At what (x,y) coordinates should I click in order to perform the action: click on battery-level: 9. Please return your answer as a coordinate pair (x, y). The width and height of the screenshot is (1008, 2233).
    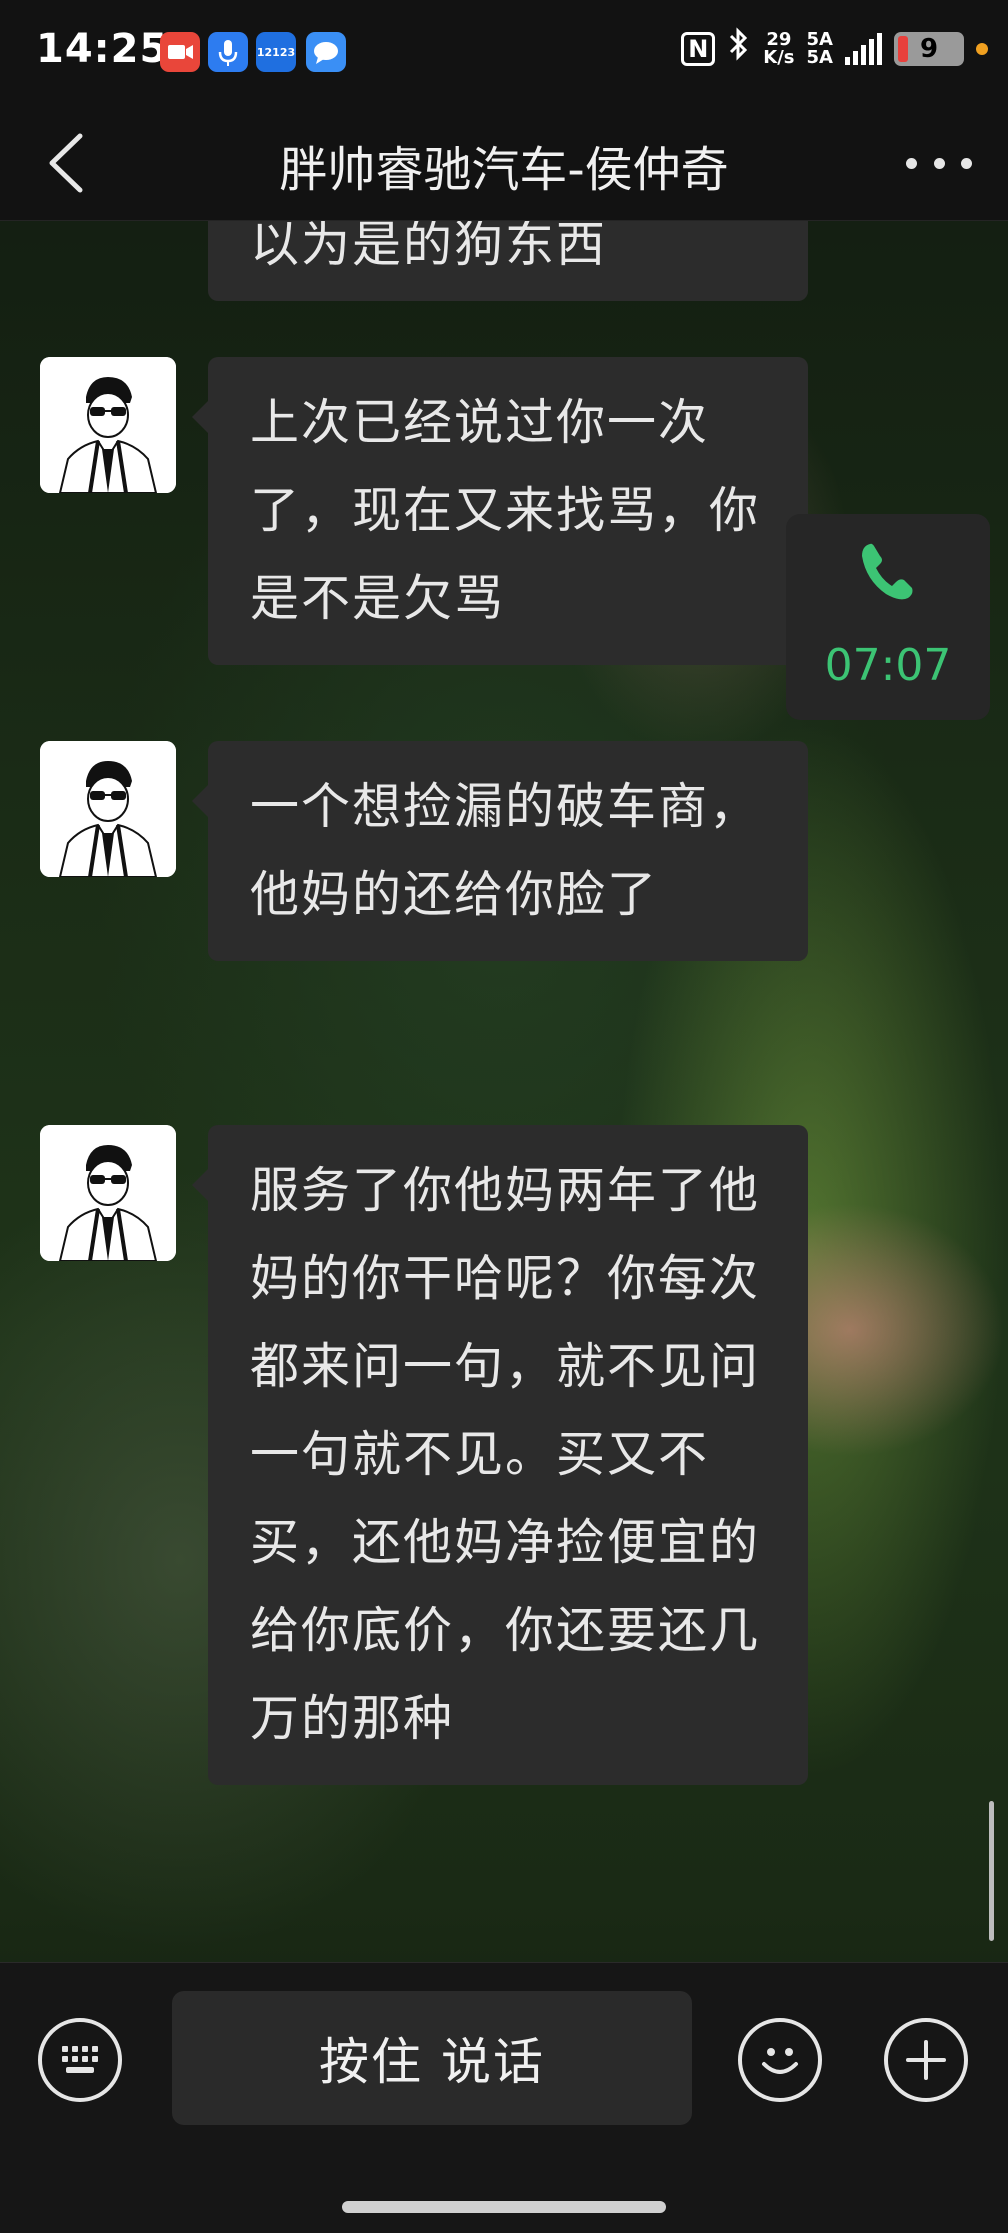
    Looking at the image, I should click on (929, 48).